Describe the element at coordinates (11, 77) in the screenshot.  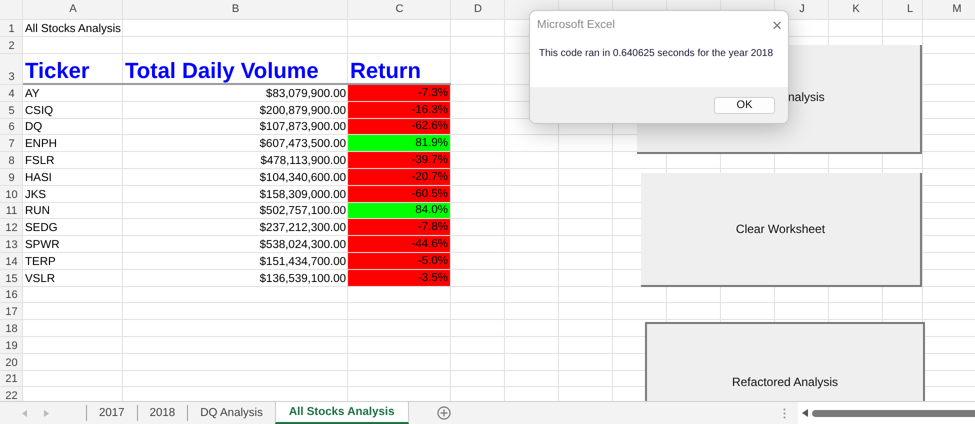
I see `row-header: 3` at that location.